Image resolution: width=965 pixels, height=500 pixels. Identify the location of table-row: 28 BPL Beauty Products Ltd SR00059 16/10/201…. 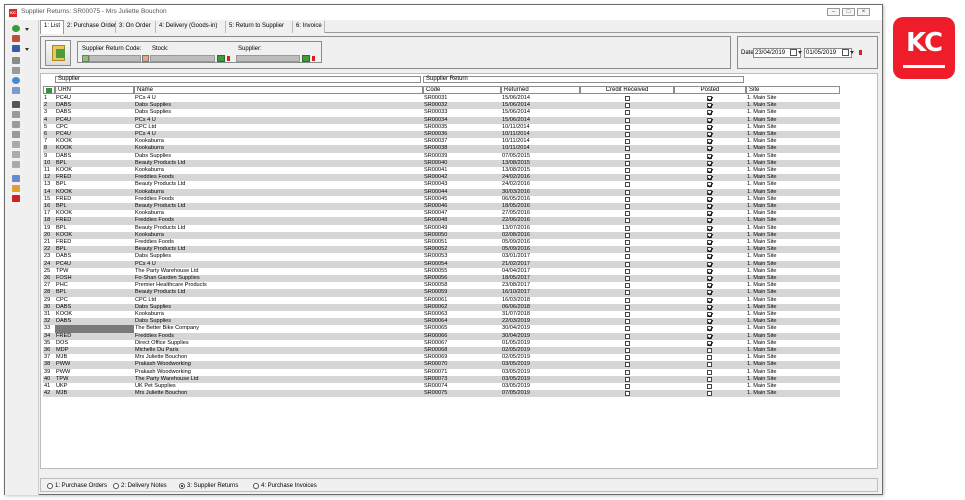
(441, 293).